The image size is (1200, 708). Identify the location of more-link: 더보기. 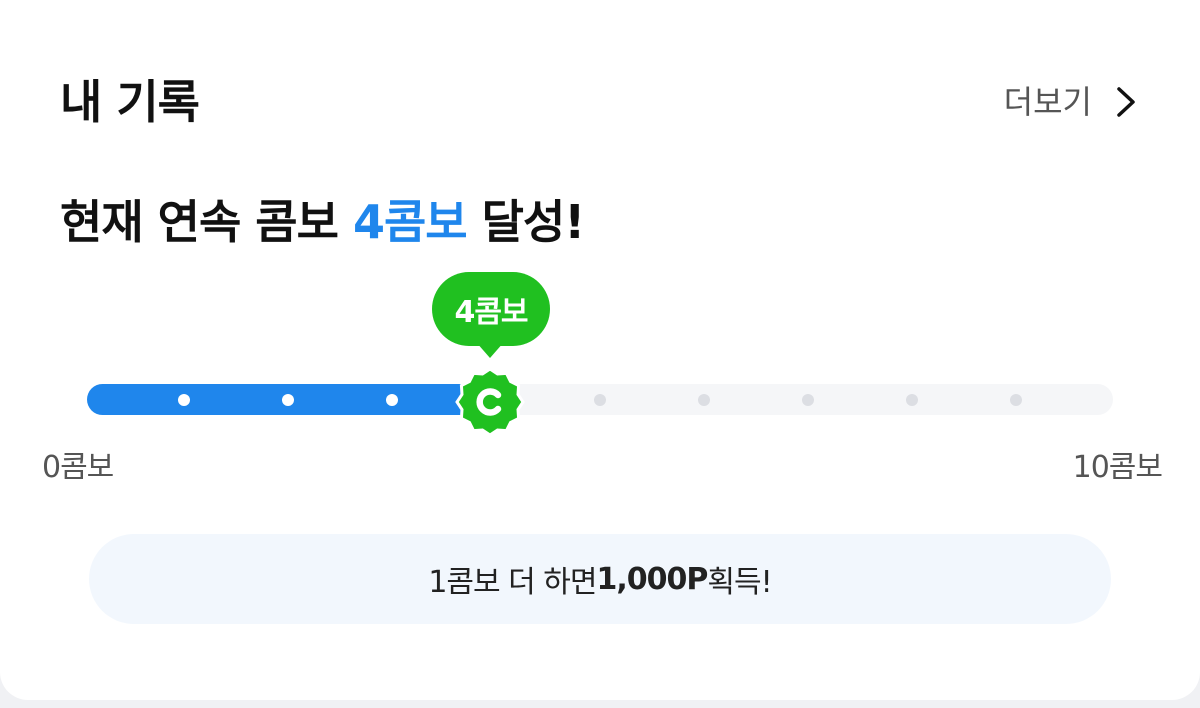
(1072, 102).